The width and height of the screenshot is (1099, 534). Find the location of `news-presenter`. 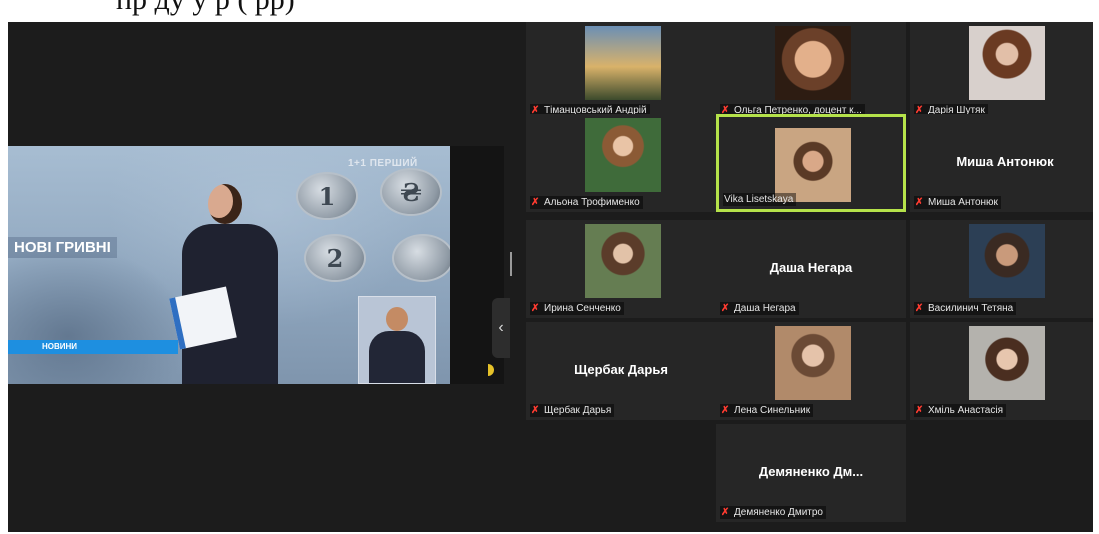

news-presenter is located at coordinates (226, 284).